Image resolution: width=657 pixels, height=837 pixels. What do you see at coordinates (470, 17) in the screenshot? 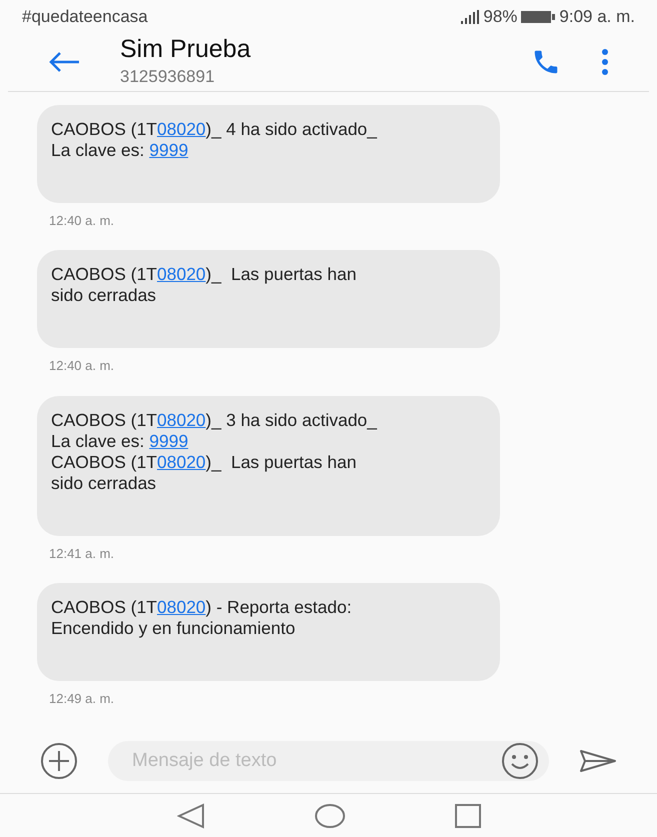
I see `signal-icon` at bounding box center [470, 17].